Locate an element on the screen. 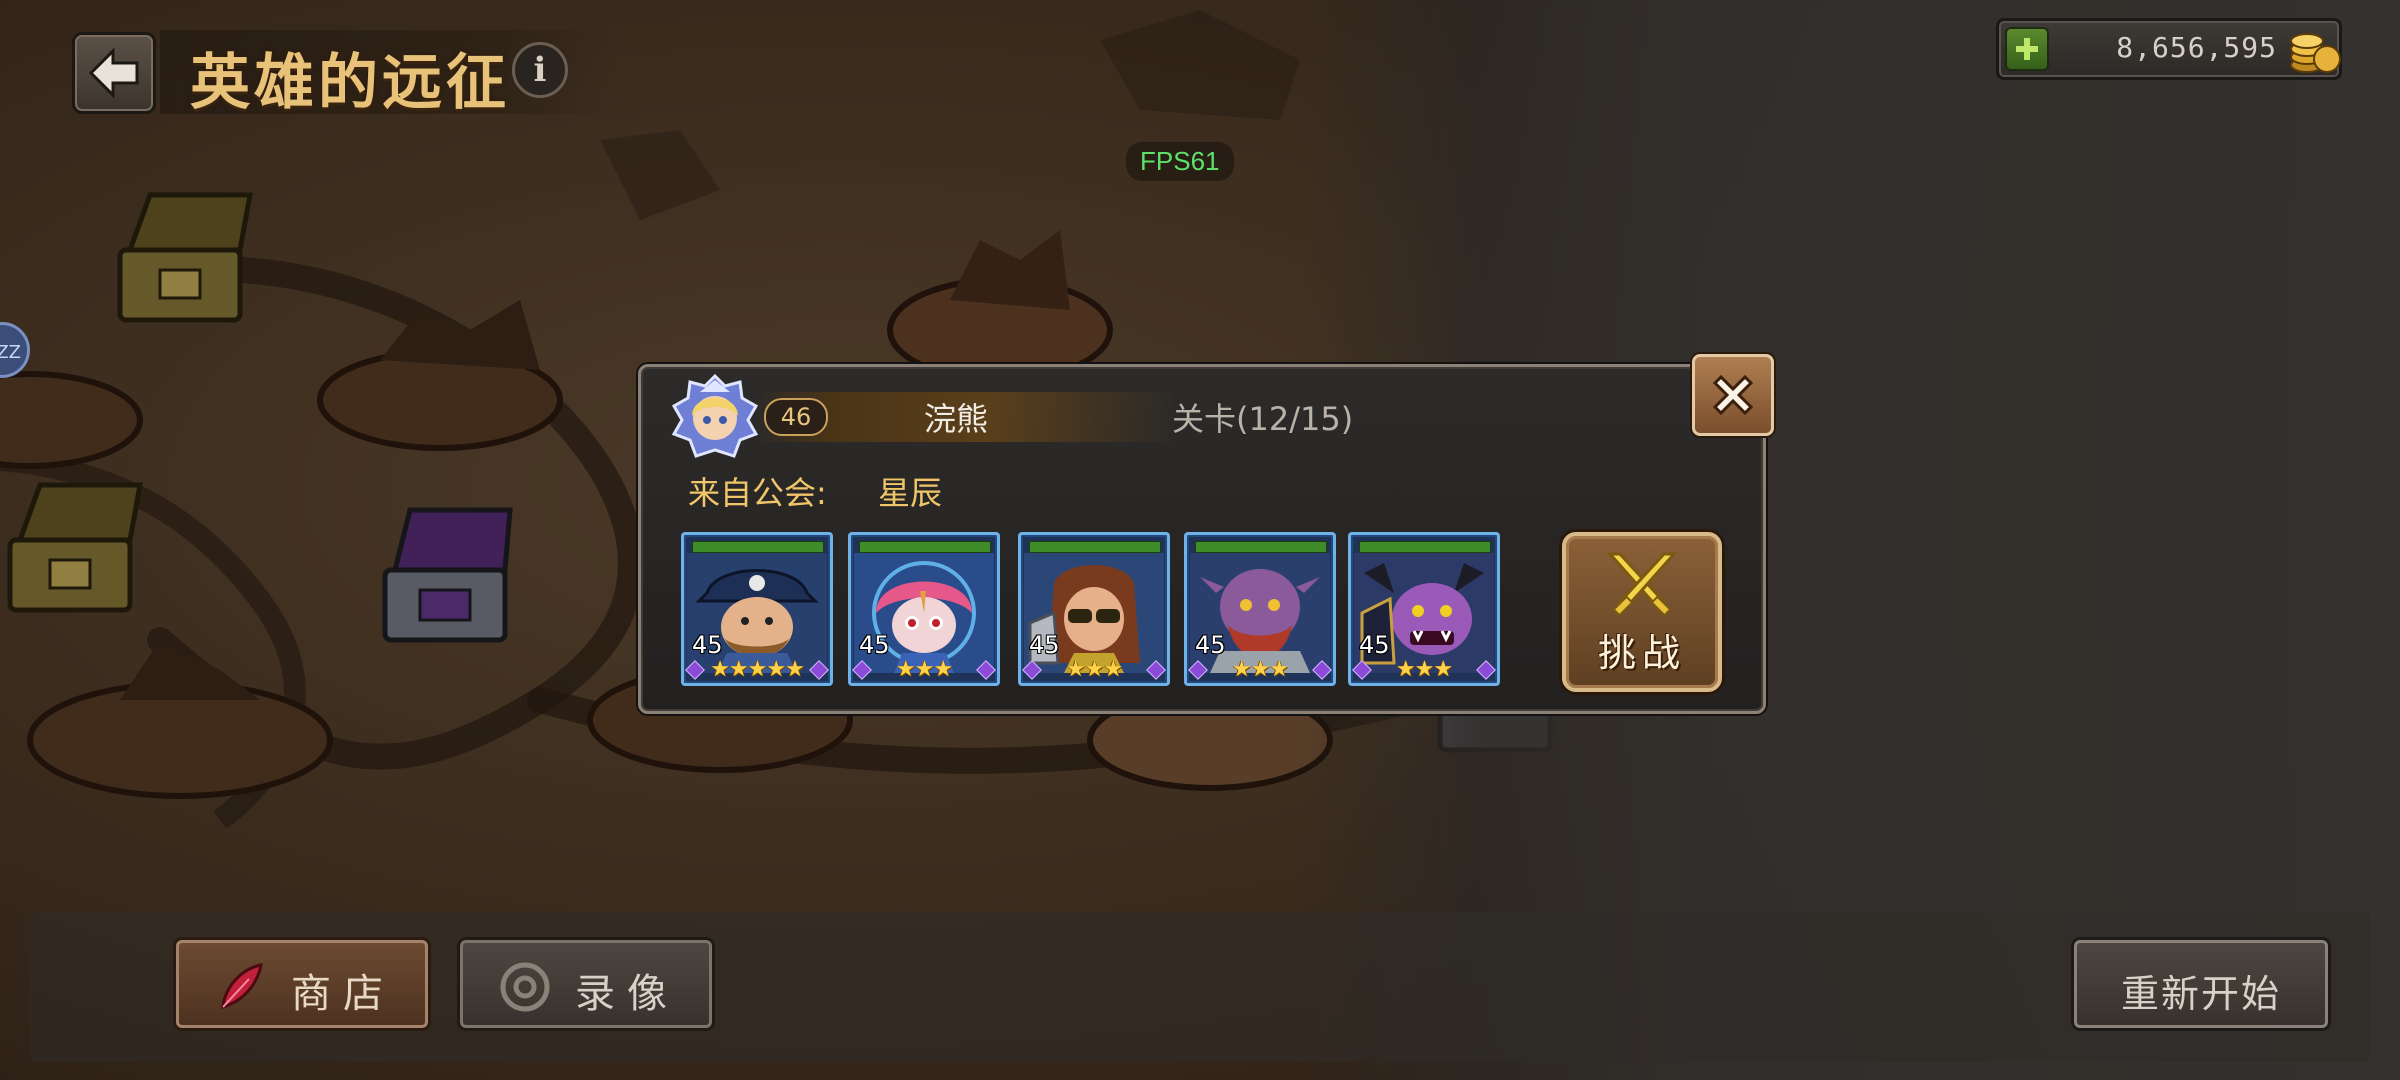 Image resolution: width=2400 pixels, height=1080 pixels. replay-icon is located at coordinates (525, 987).